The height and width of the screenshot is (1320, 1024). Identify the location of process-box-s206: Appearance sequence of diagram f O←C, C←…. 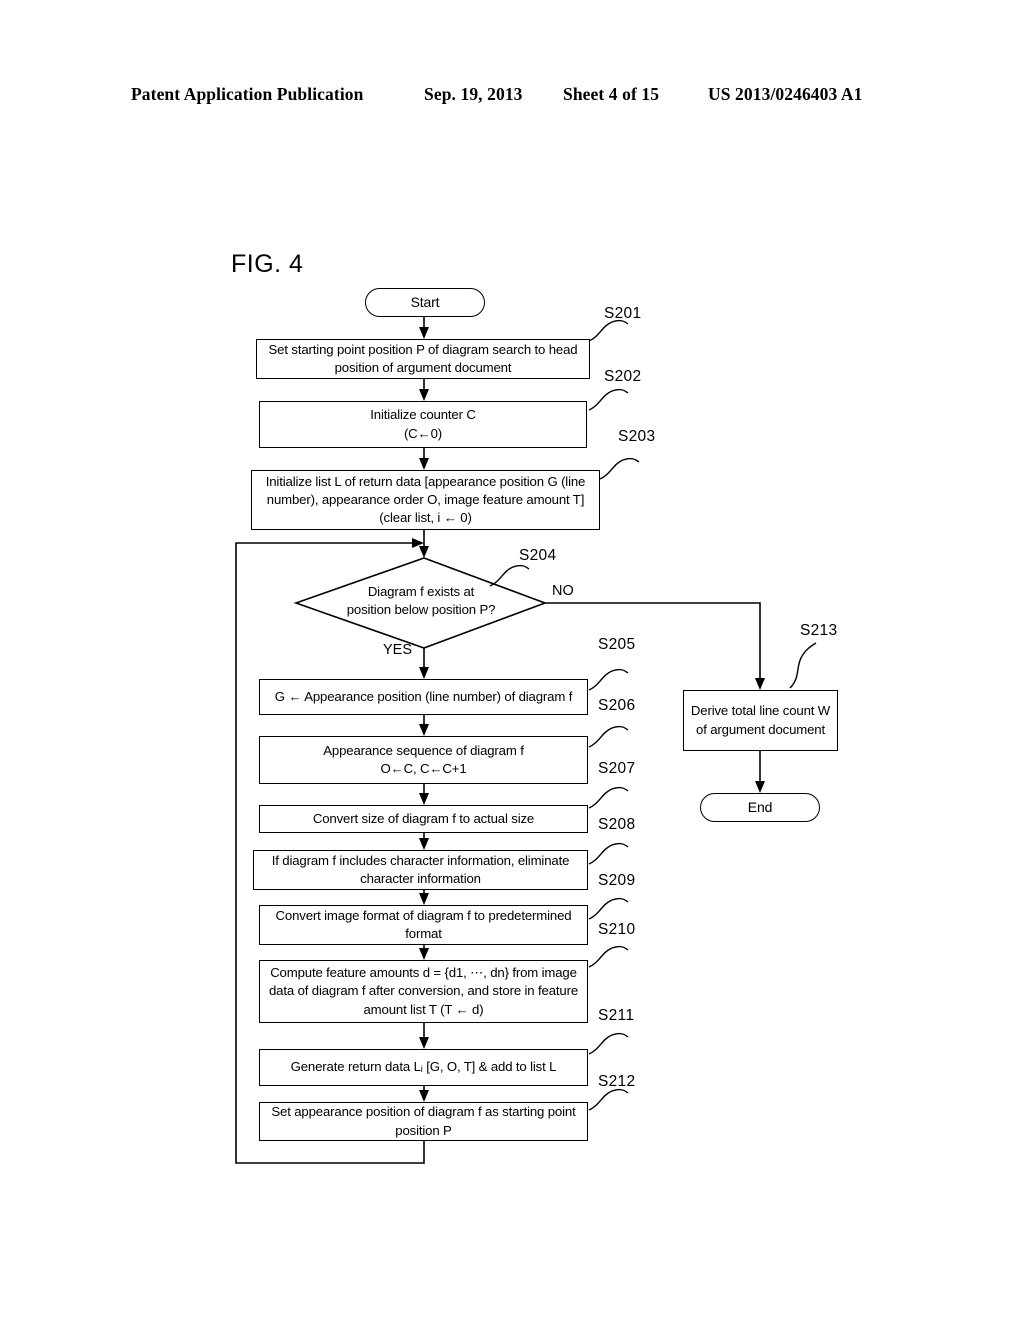
(423, 760).